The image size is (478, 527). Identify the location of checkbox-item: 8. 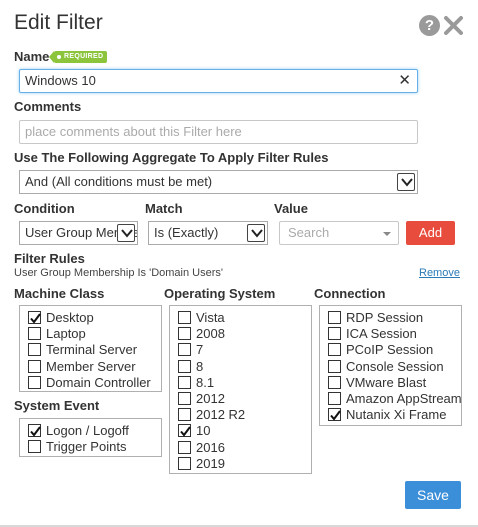
(190, 367).